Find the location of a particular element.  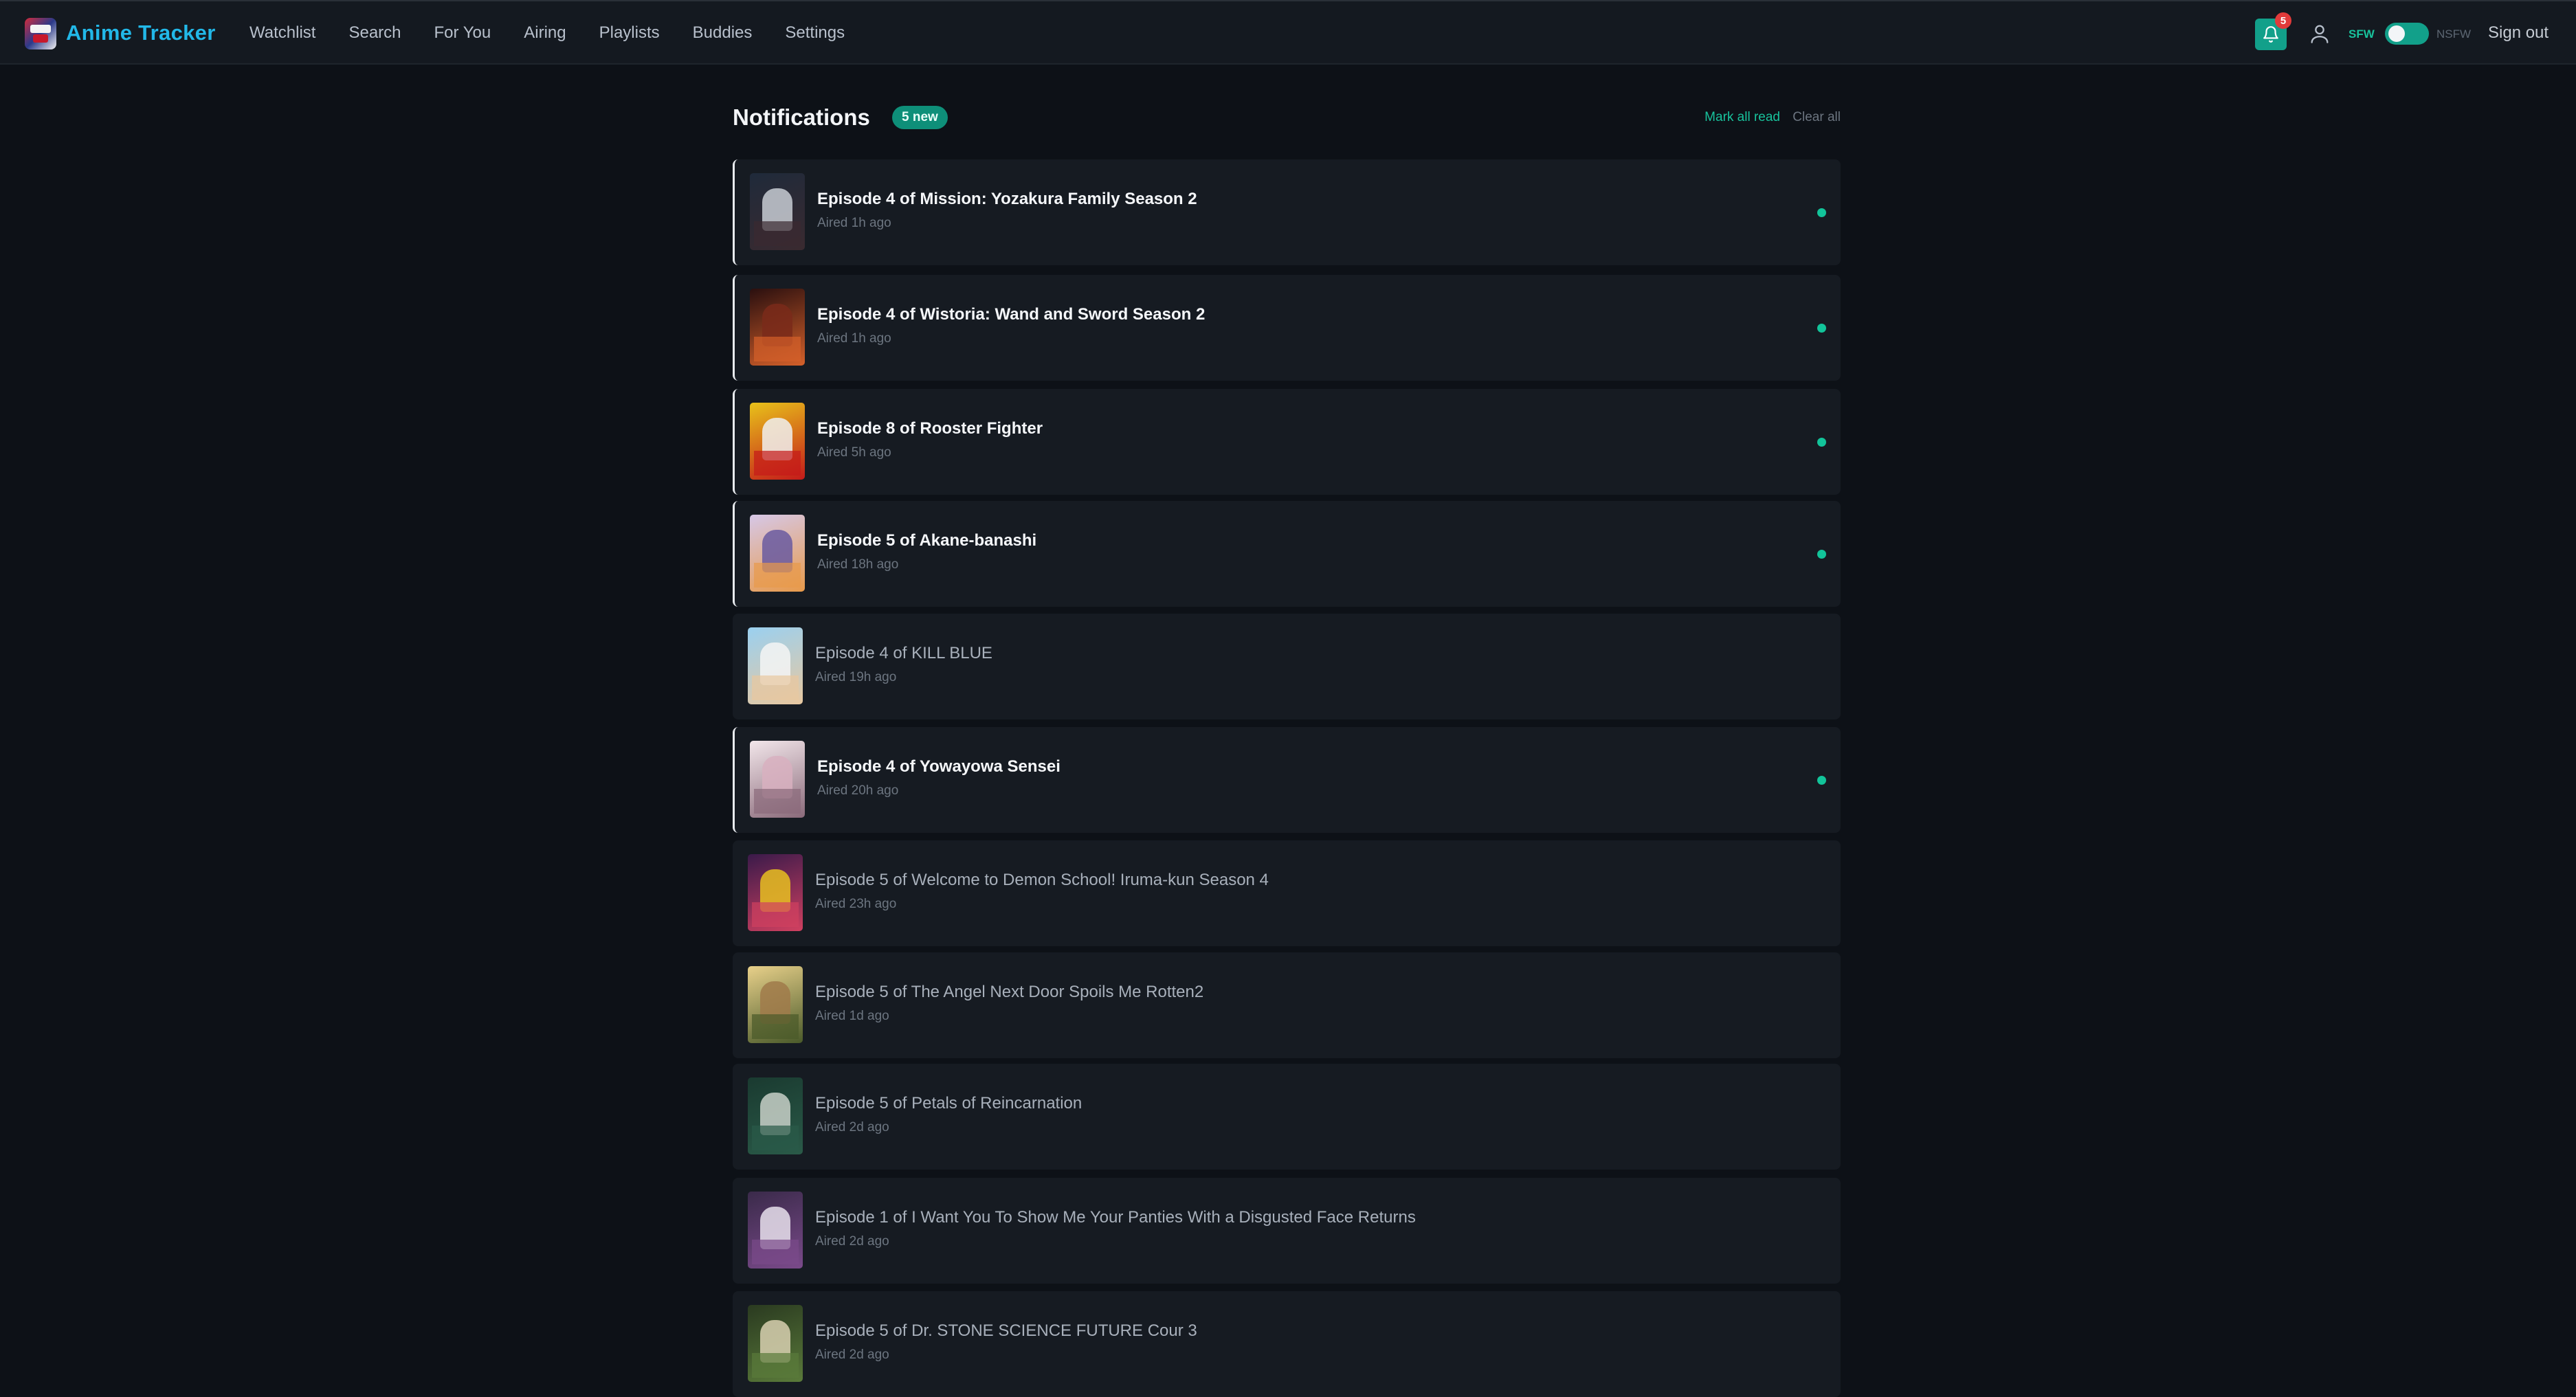

notifications-button: 5 is located at coordinates (2273, 31).